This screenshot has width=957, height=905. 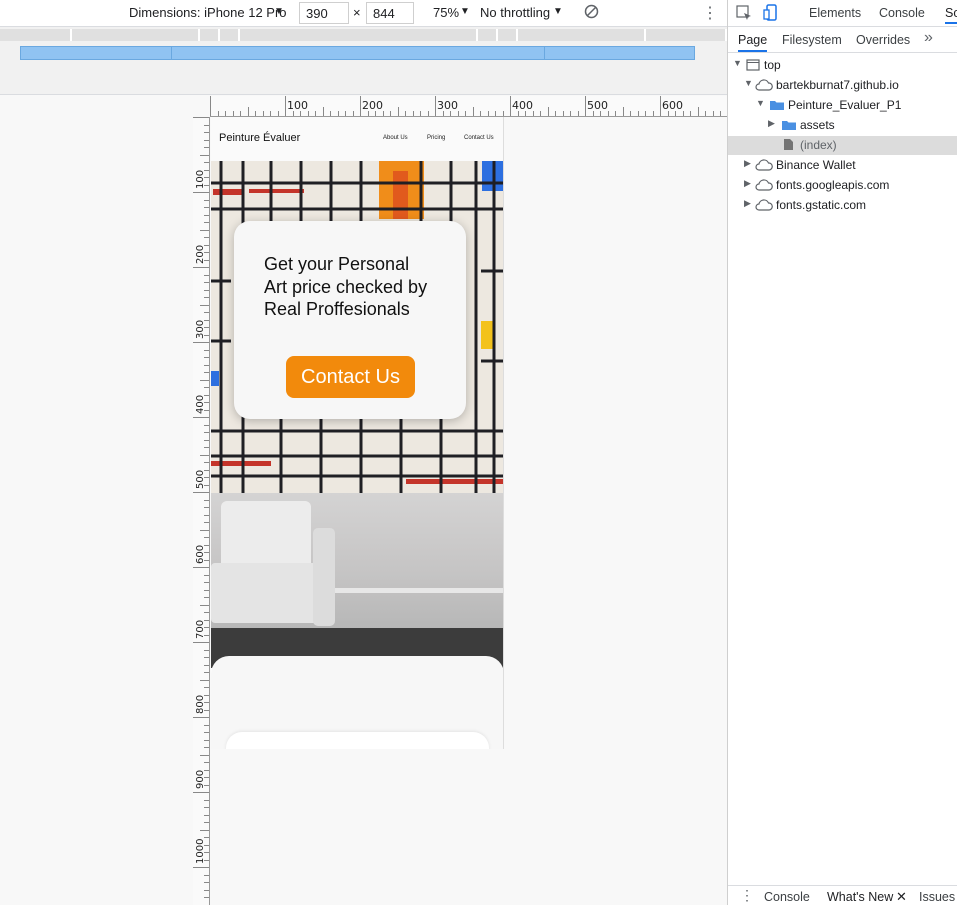 I want to click on rotate-icon, so click(x=591, y=13).